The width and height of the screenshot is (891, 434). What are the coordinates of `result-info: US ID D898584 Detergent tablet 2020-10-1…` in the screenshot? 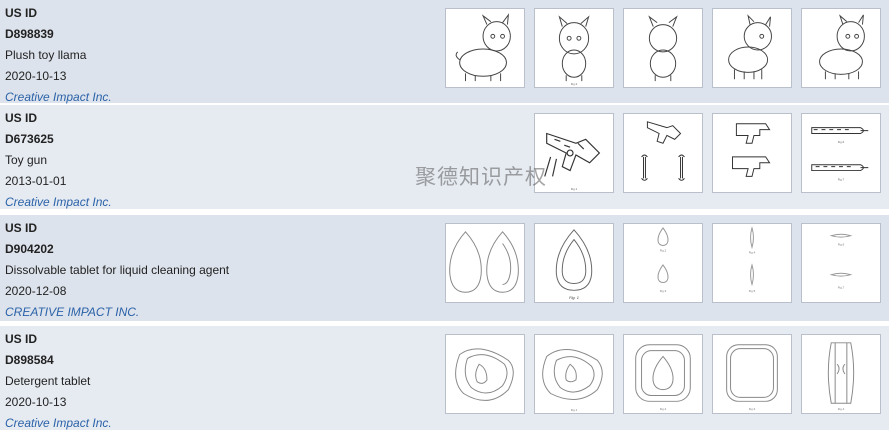 It's located at (220, 381).